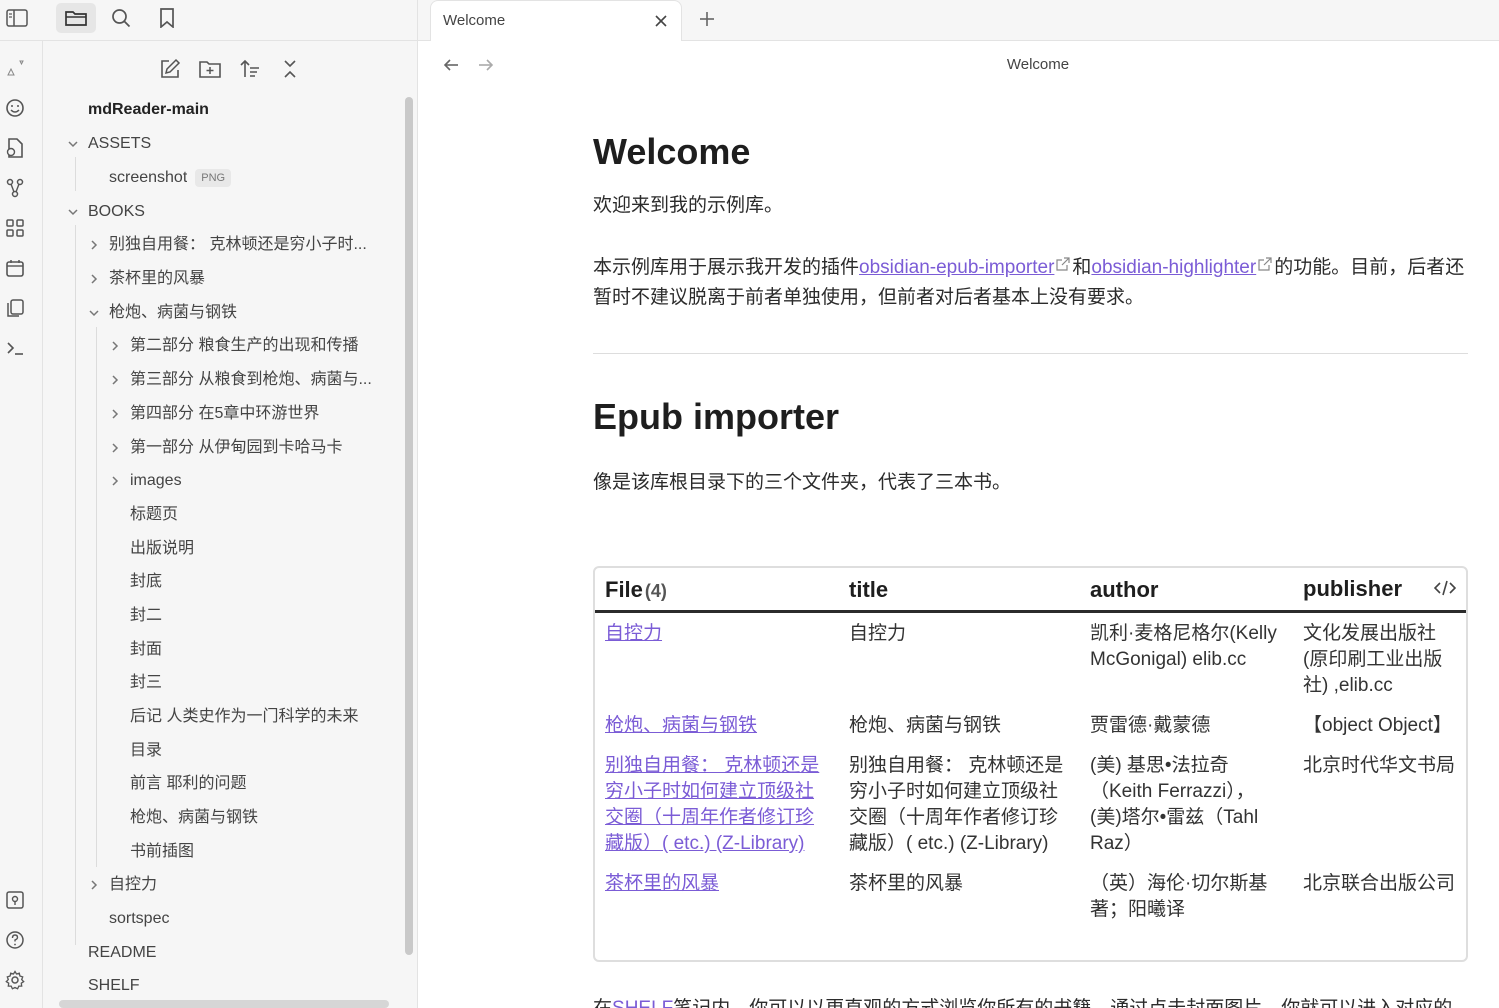 The width and height of the screenshot is (1499, 1008). What do you see at coordinates (122, 953) in the screenshot?
I see `tree-file: README` at bounding box center [122, 953].